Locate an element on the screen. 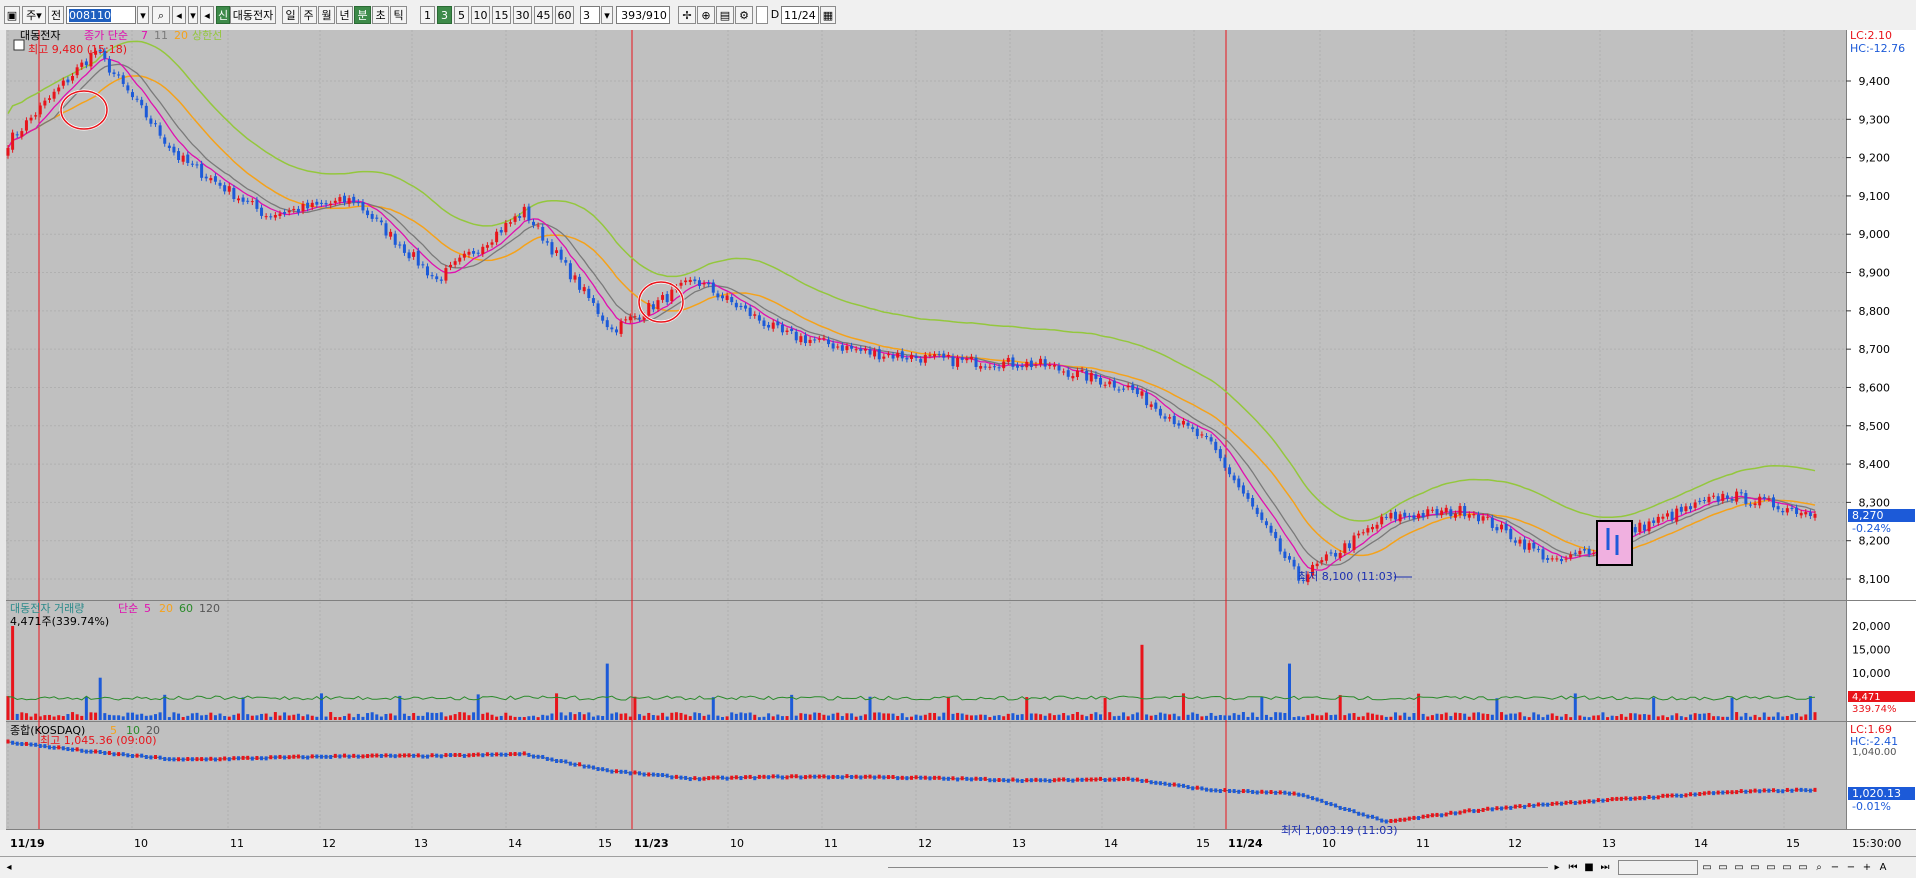 Image resolution: width=1916 pixels, height=878 pixels. code-dropdown-icon: ▾ is located at coordinates (143, 15).